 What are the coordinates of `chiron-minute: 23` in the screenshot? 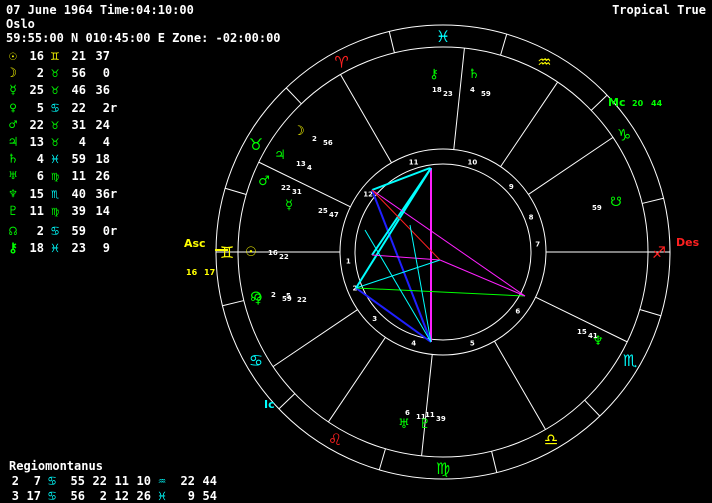 It's located at (448, 94).